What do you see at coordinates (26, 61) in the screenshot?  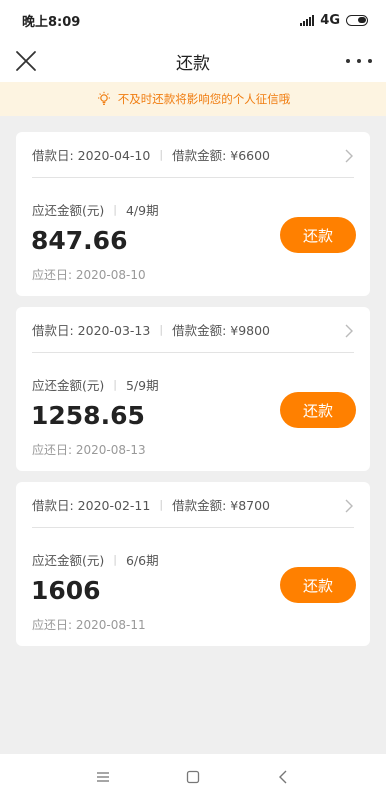 I see `close-icon` at bounding box center [26, 61].